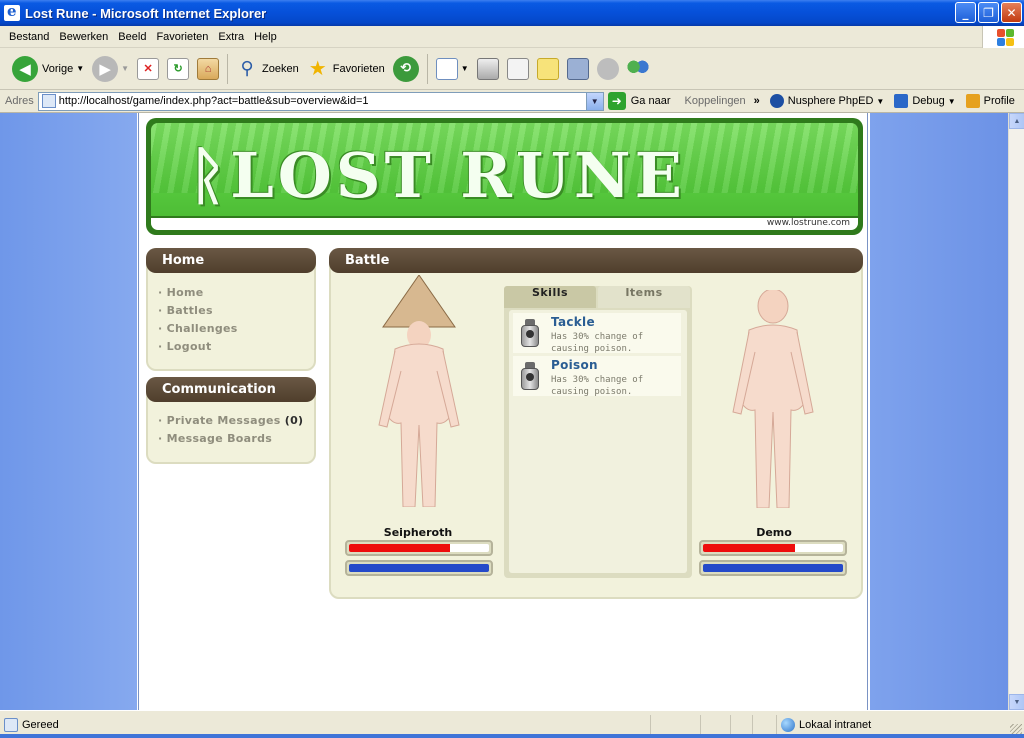  I want to click on scroll-up-icon: ▲, so click(1016, 121).